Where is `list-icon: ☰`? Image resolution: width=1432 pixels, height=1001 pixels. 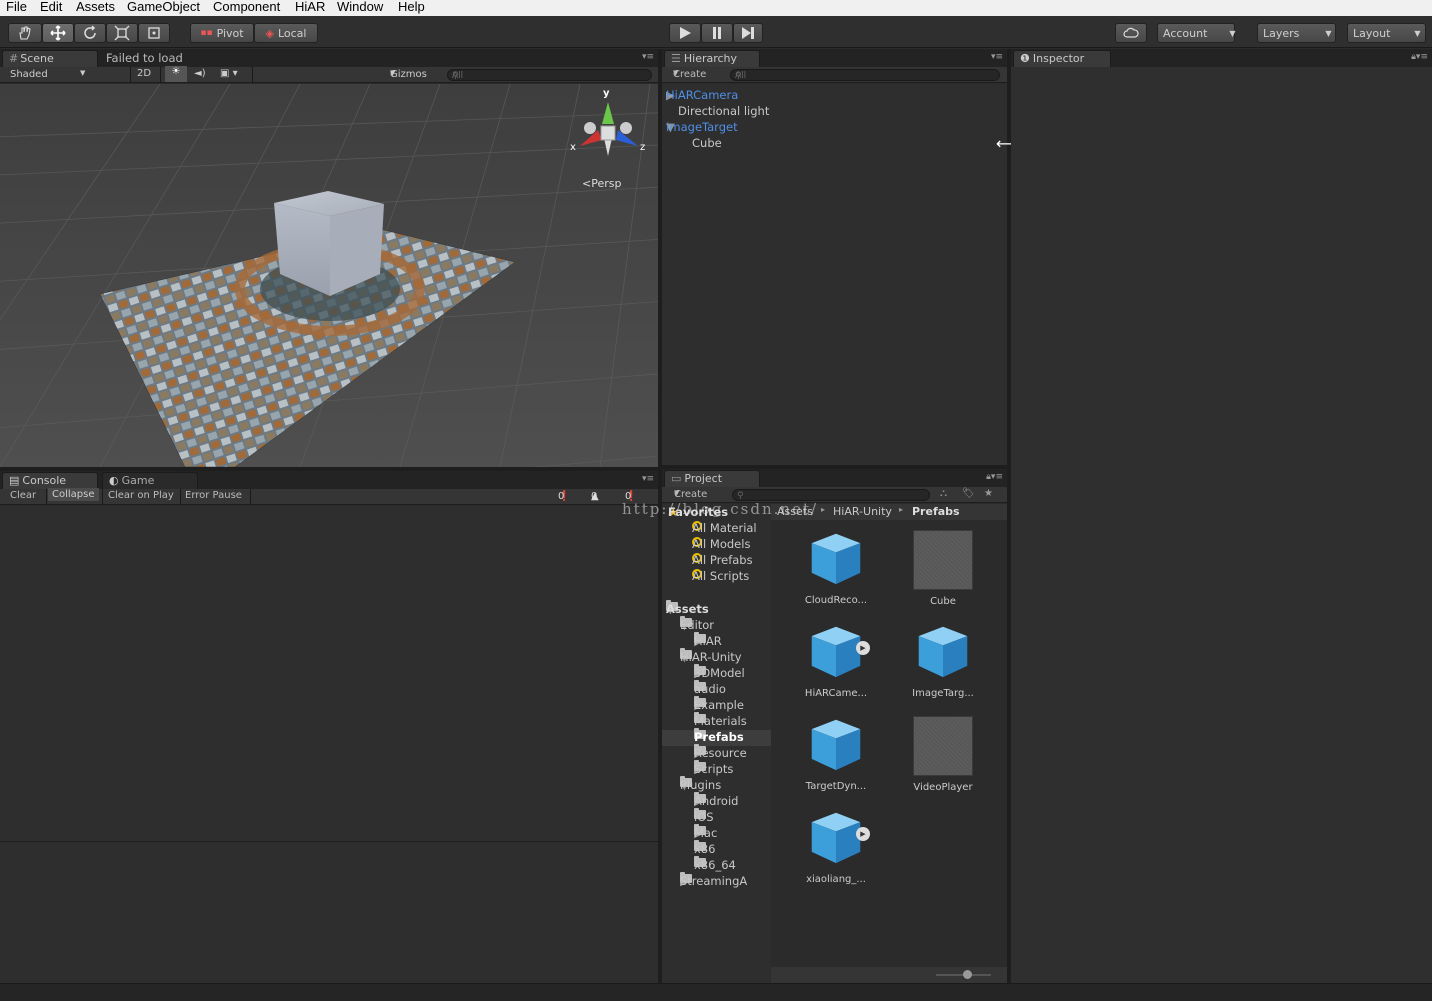 list-icon: ☰ is located at coordinates (676, 58).